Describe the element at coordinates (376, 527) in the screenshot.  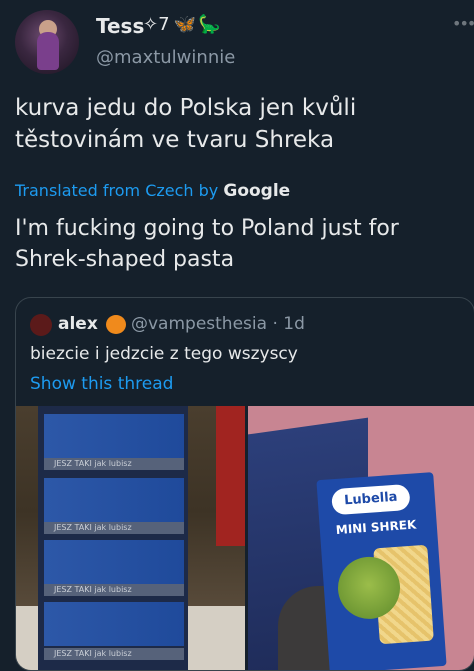
I see `product-name: MINI SHREK` at that location.